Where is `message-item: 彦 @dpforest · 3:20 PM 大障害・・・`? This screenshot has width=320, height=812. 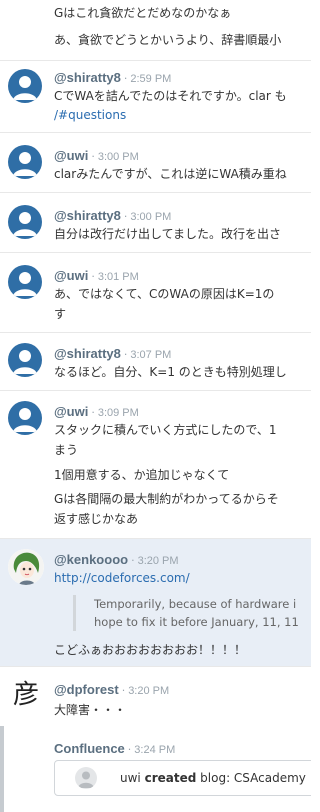 message-item: 彦 @dpforest · 3:20 PM 大障害・・・ is located at coordinates (155, 695).